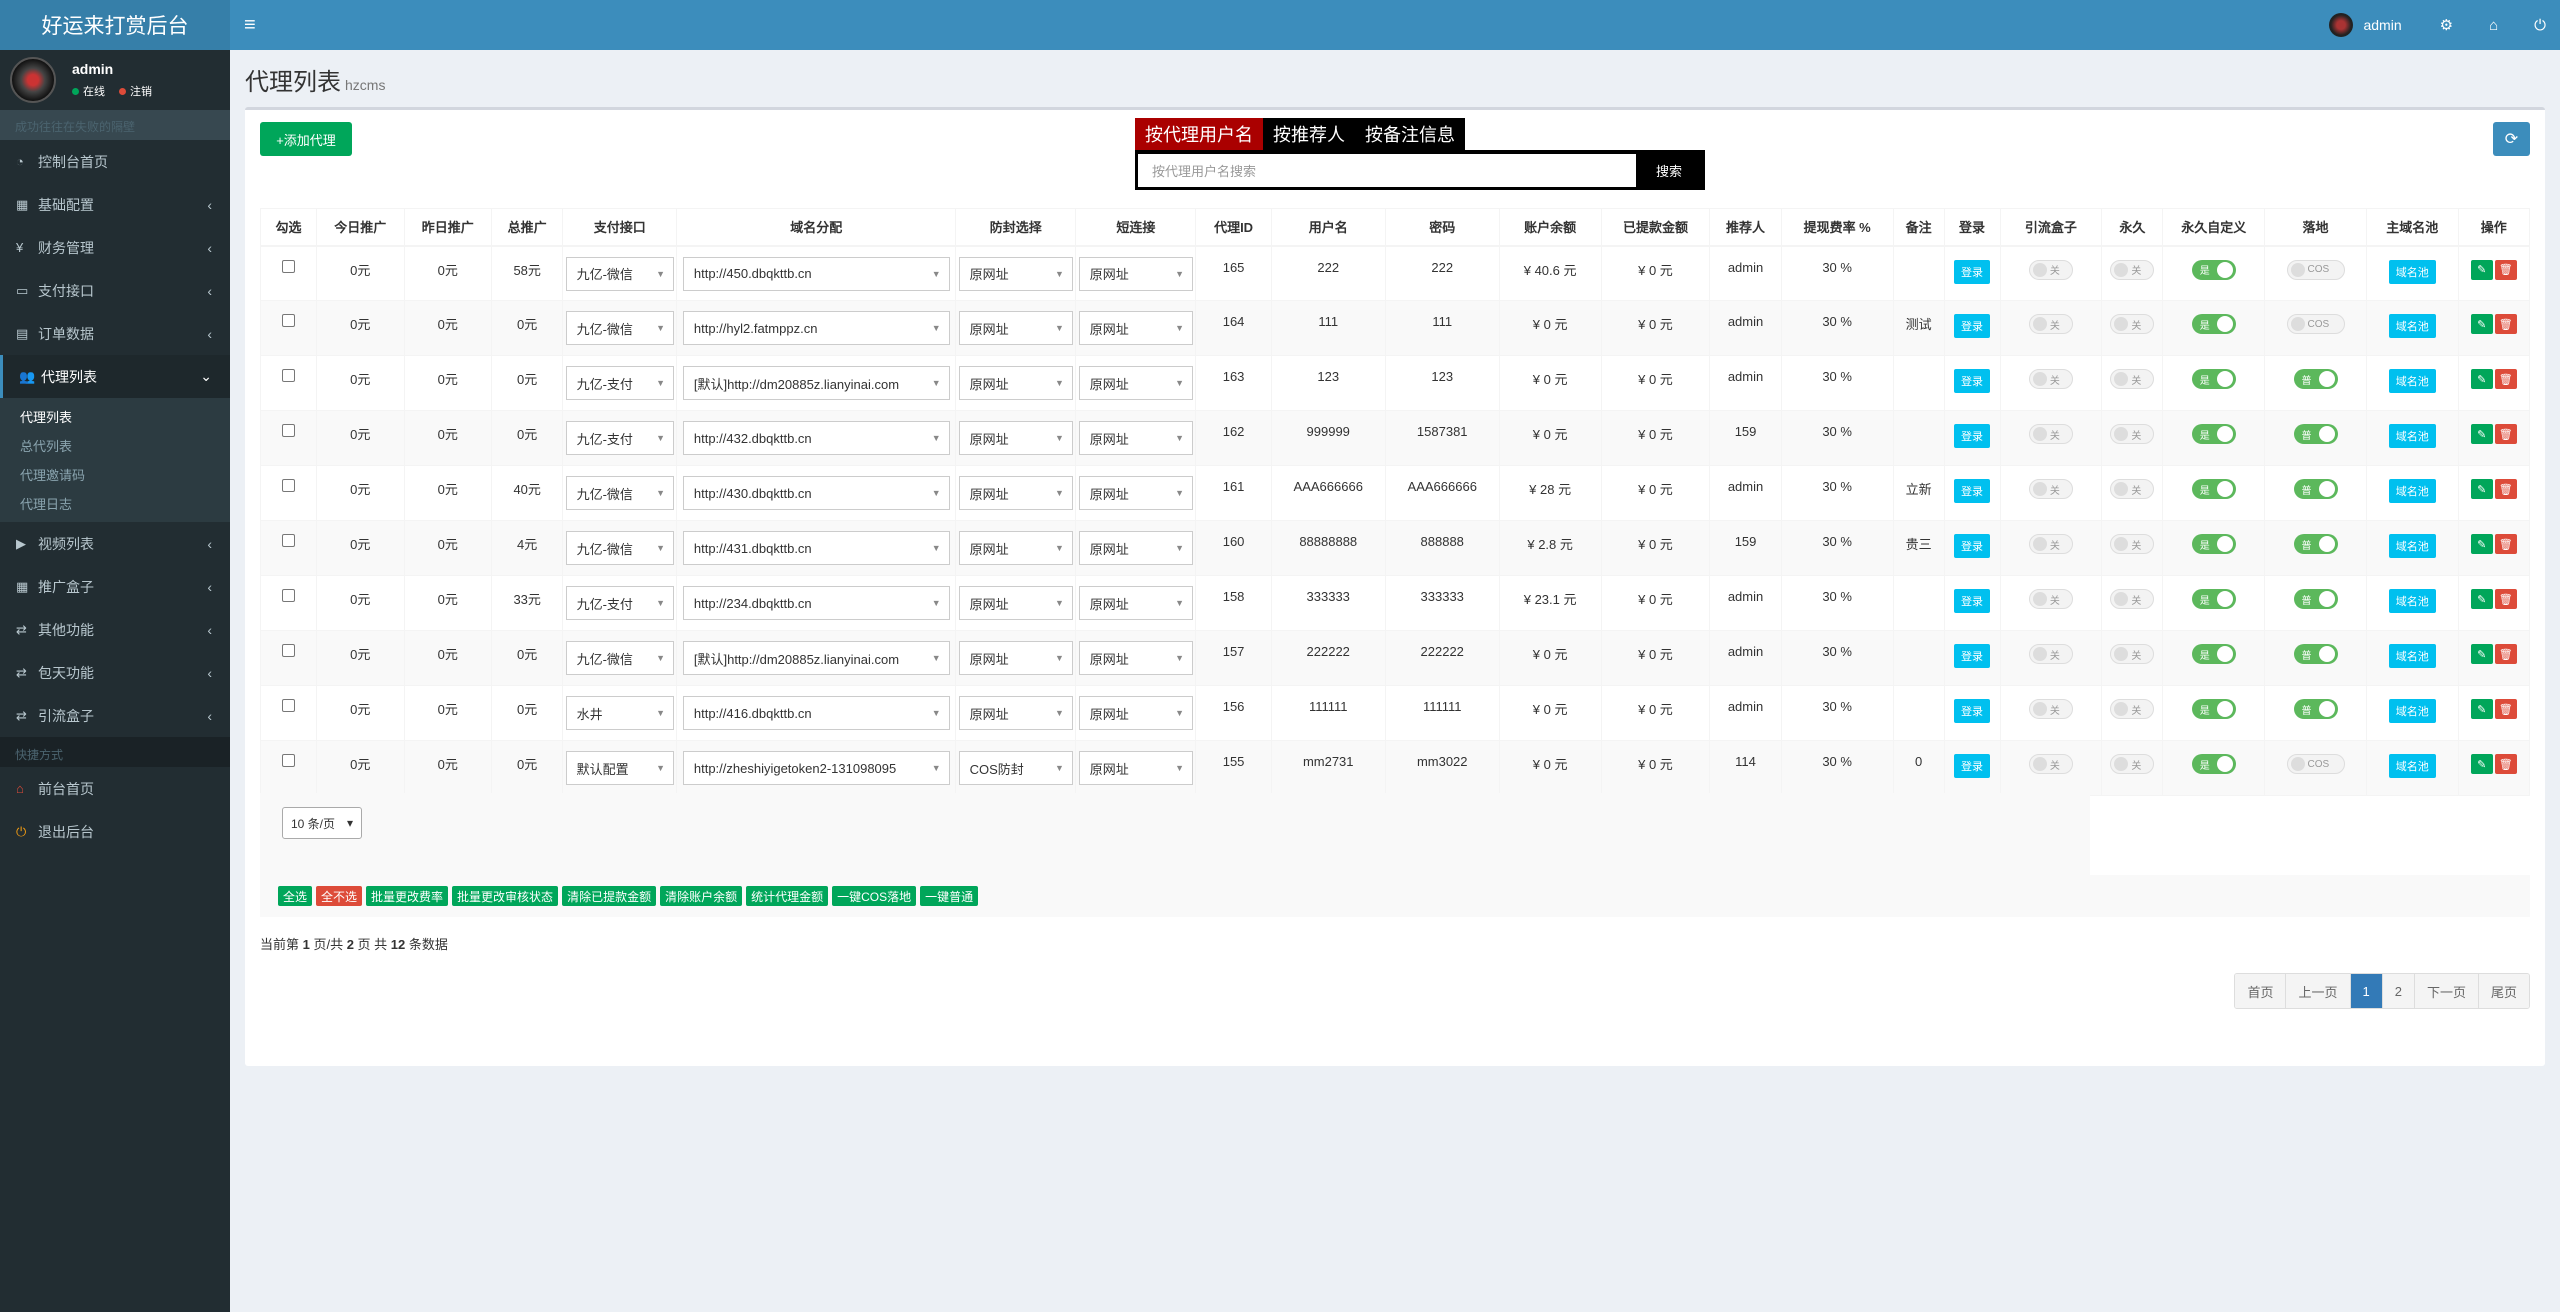 This screenshot has height=1312, width=2560. Describe the element at coordinates (620, 768) in the screenshot. I see `payment-select: 默认配置 ▼` at that location.